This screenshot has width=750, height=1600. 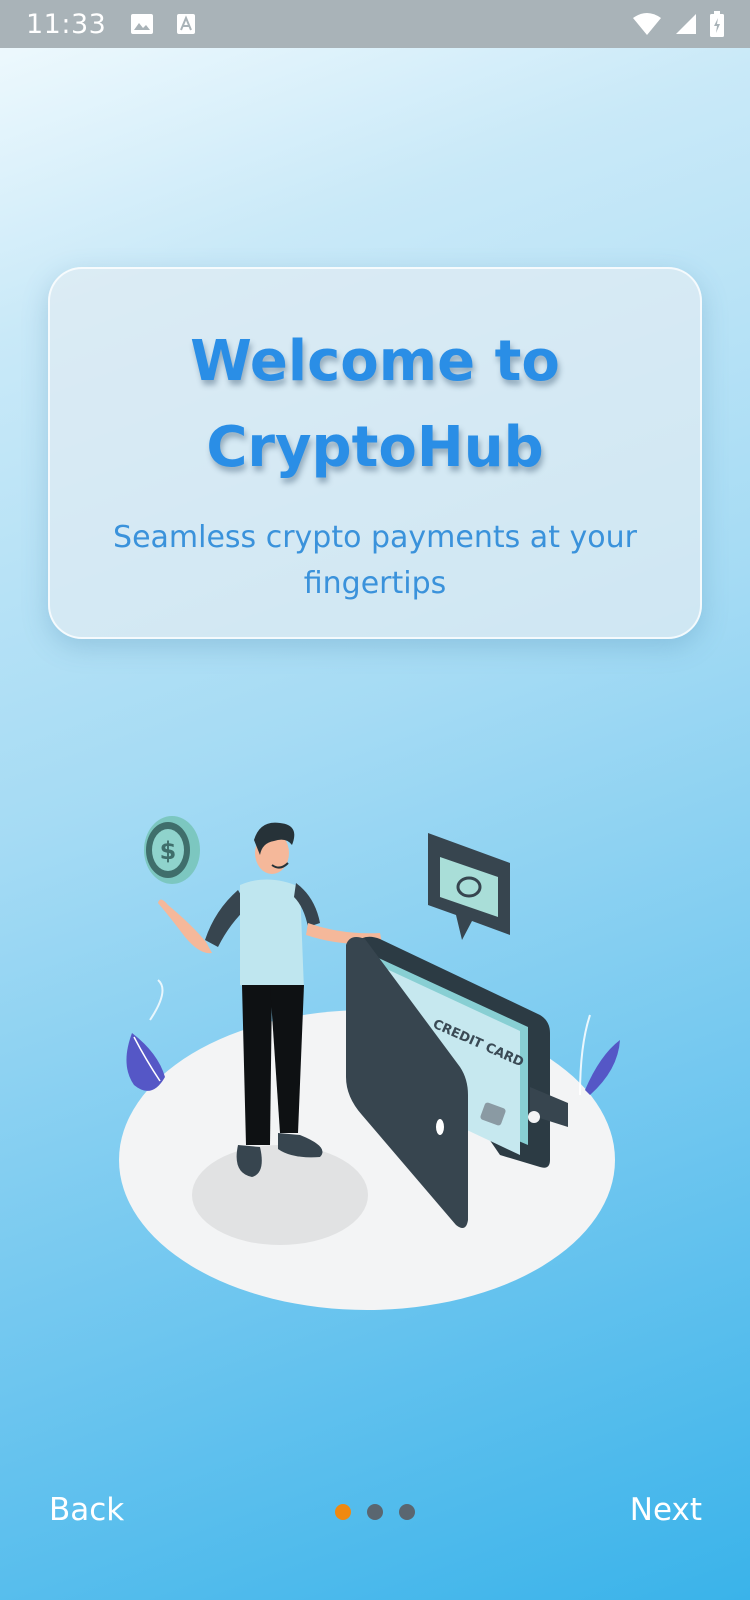 I want to click on status-system-icons, so click(x=678, y=24).